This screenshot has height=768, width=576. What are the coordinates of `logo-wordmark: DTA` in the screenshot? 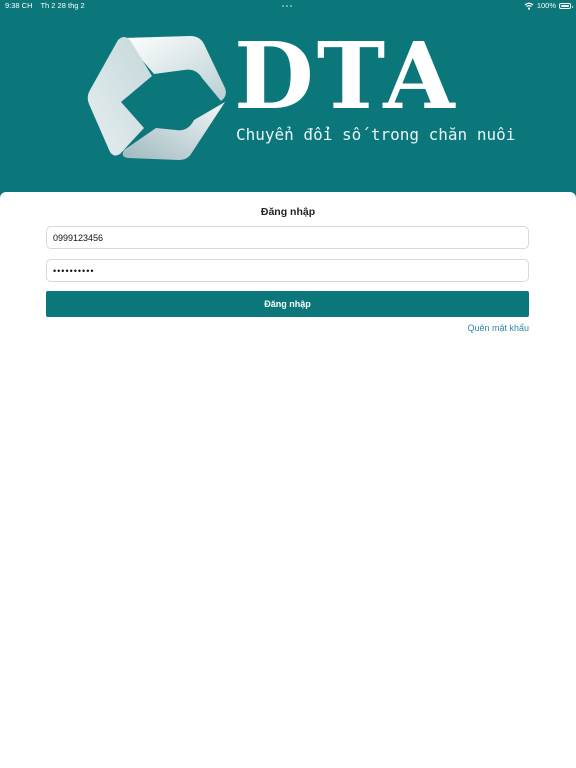 It's located at (346, 76).